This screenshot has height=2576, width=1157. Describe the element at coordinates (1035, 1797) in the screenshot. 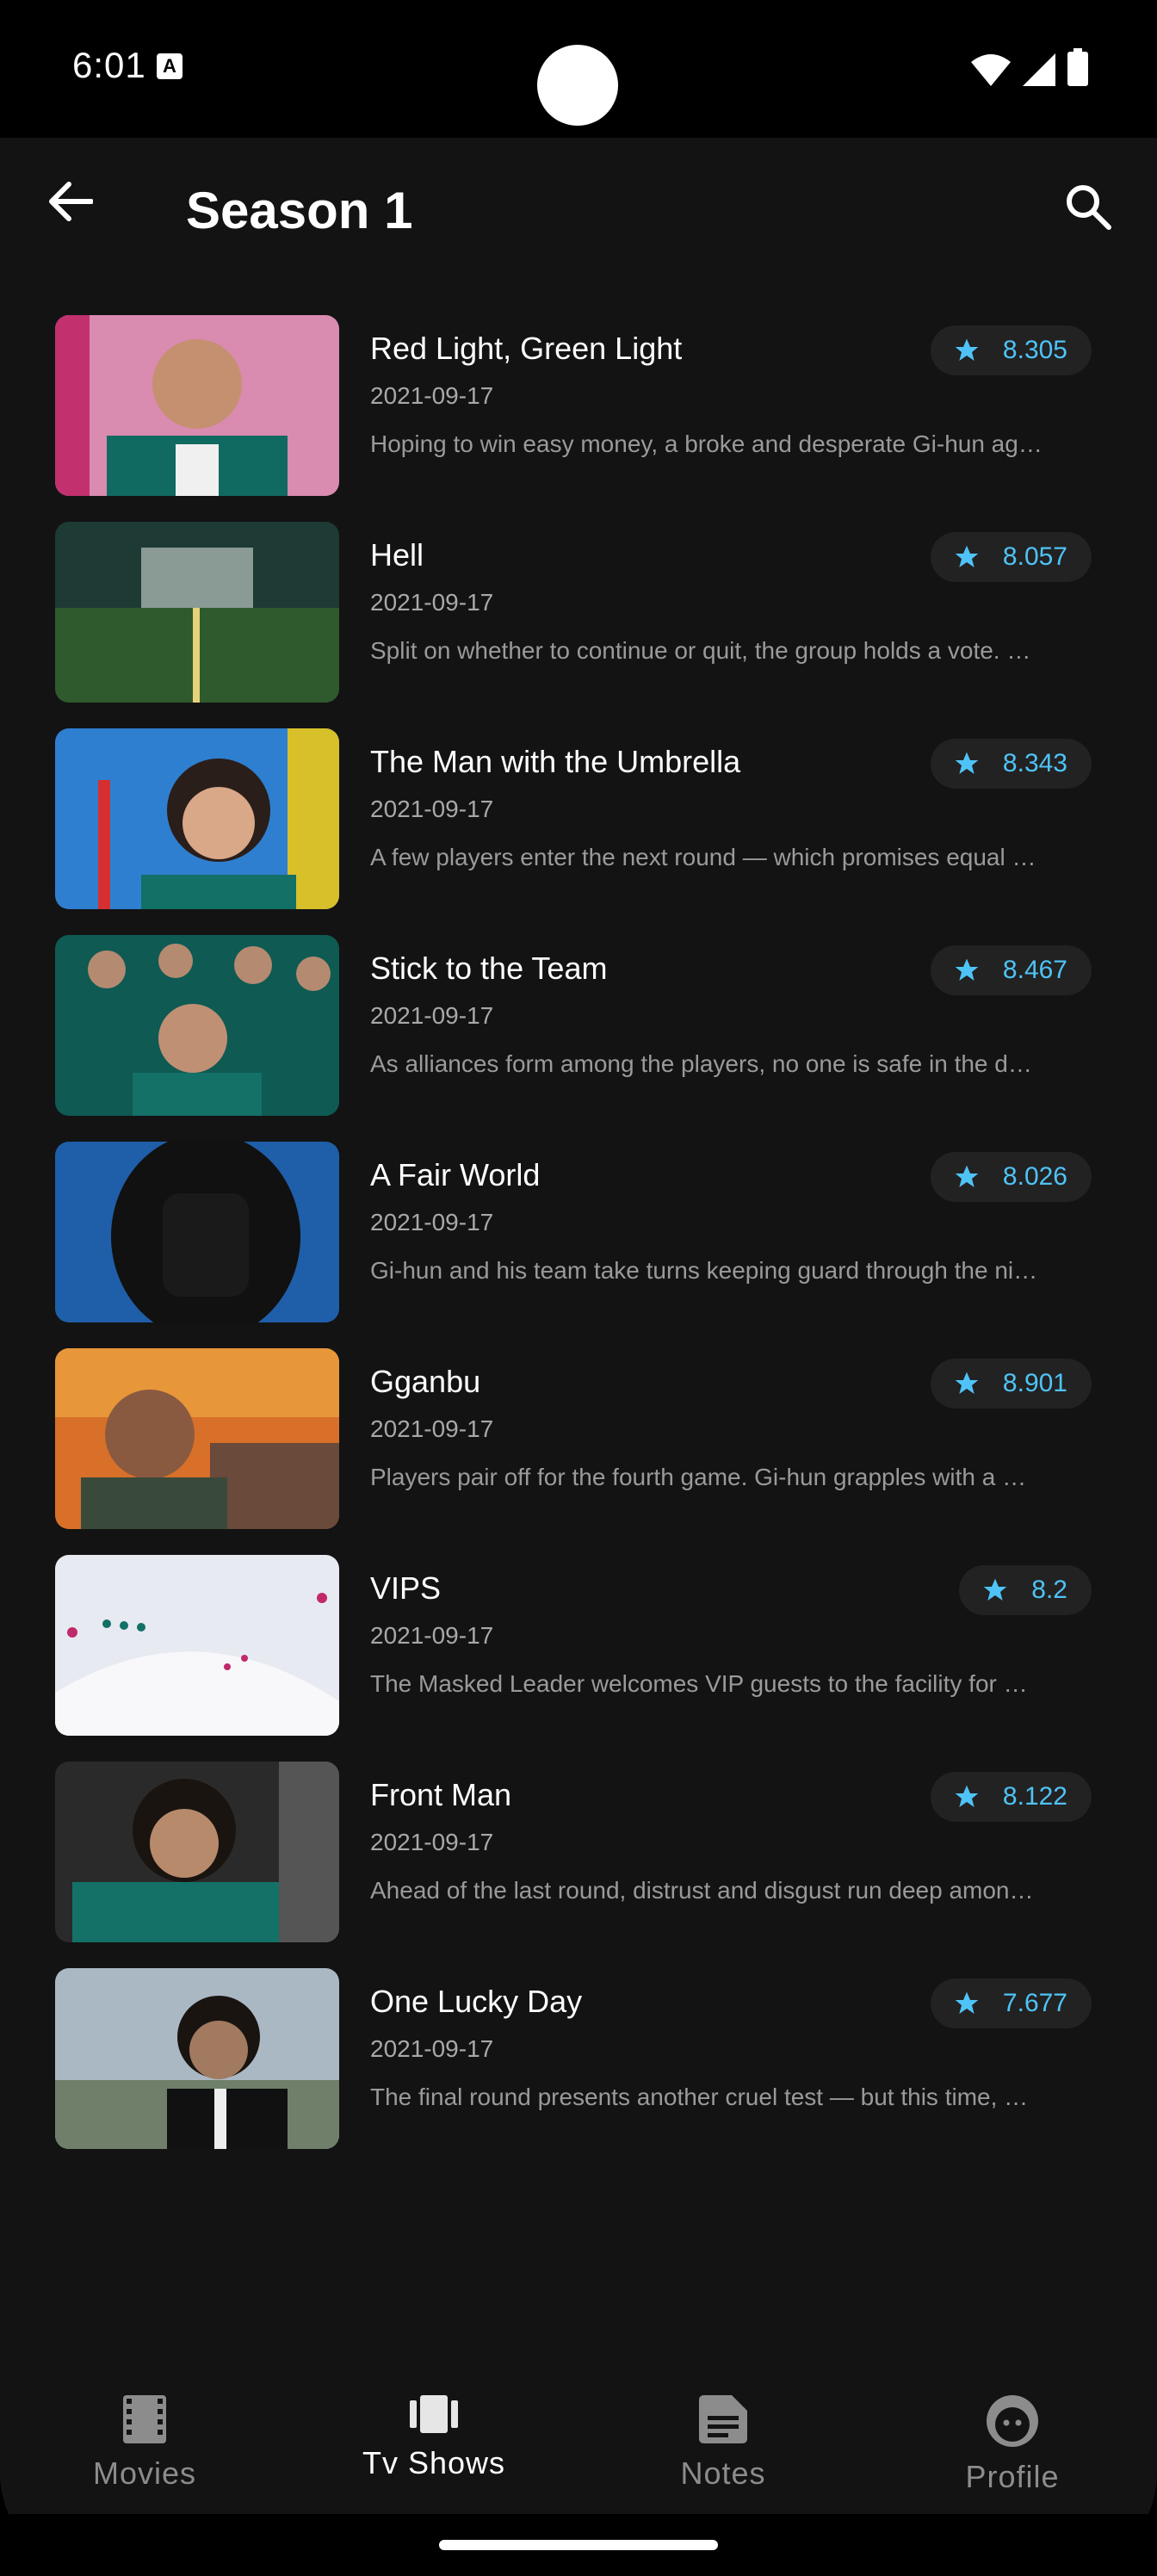

I see `rating-value: 8.122` at that location.